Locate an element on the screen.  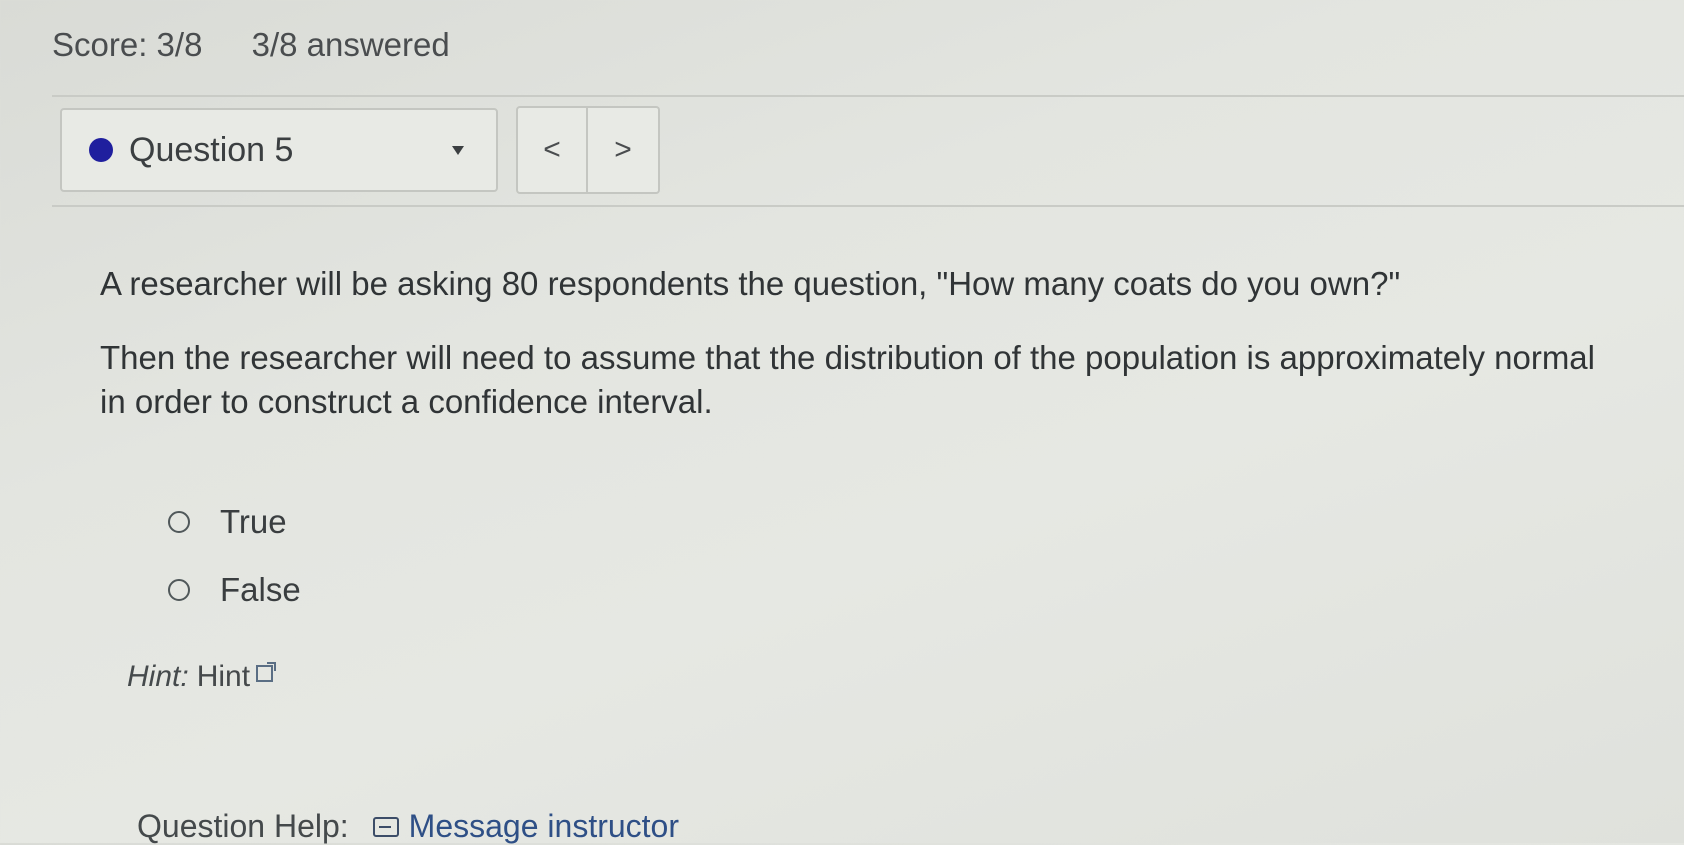
hint-prefix: Hint: is located at coordinates (158, 676).